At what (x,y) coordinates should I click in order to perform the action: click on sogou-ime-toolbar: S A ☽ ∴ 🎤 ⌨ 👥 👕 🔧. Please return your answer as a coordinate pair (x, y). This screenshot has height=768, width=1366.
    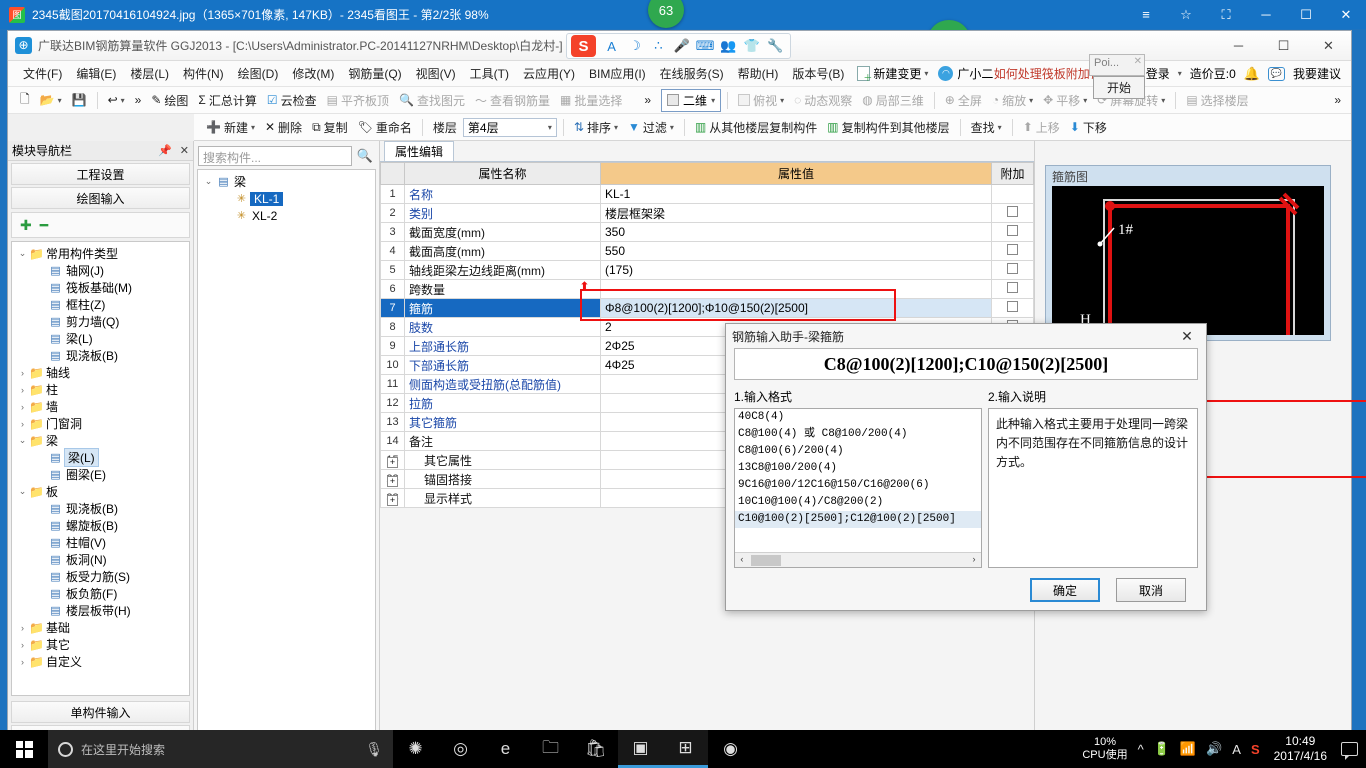
    Looking at the image, I should click on (678, 46).